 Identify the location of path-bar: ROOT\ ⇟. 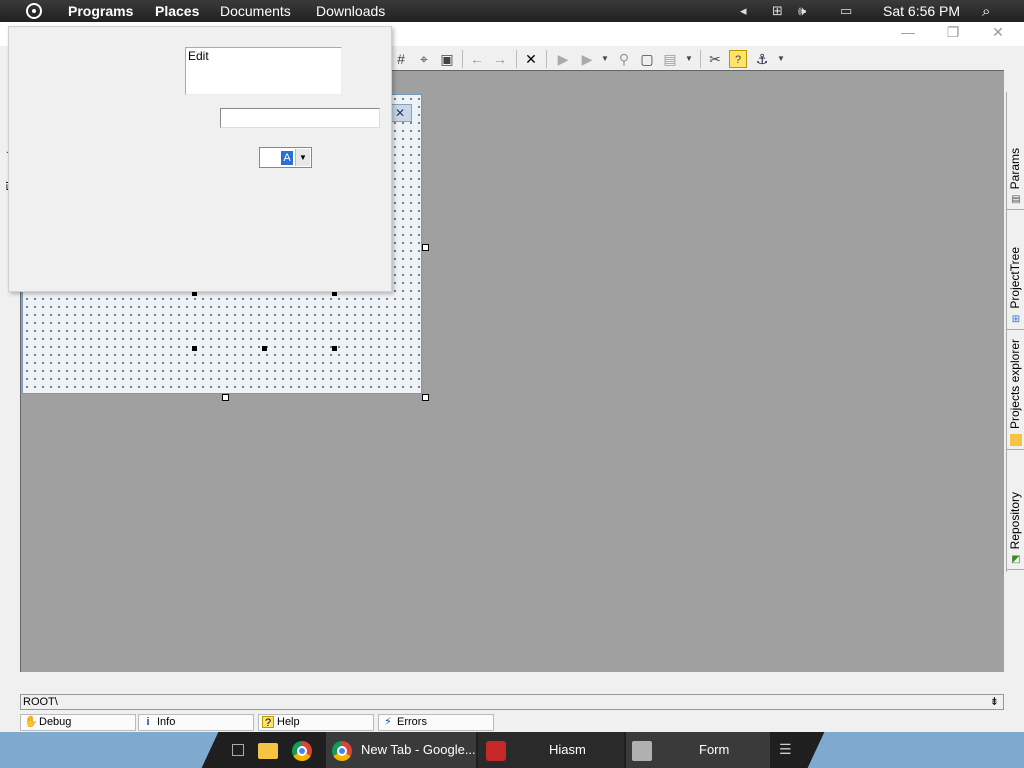
(512, 702).